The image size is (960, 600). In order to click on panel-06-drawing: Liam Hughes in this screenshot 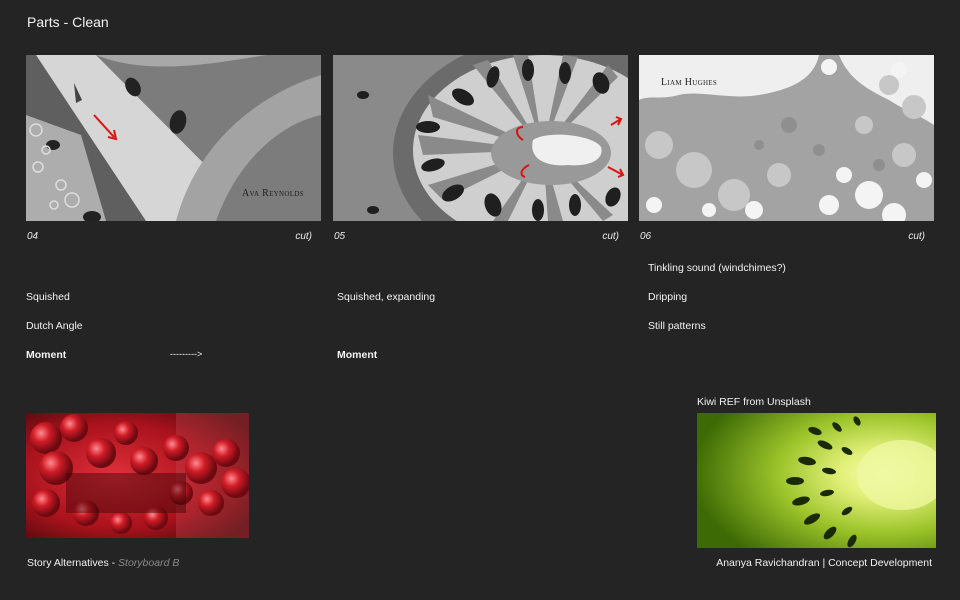, I will do `click(786, 138)`.